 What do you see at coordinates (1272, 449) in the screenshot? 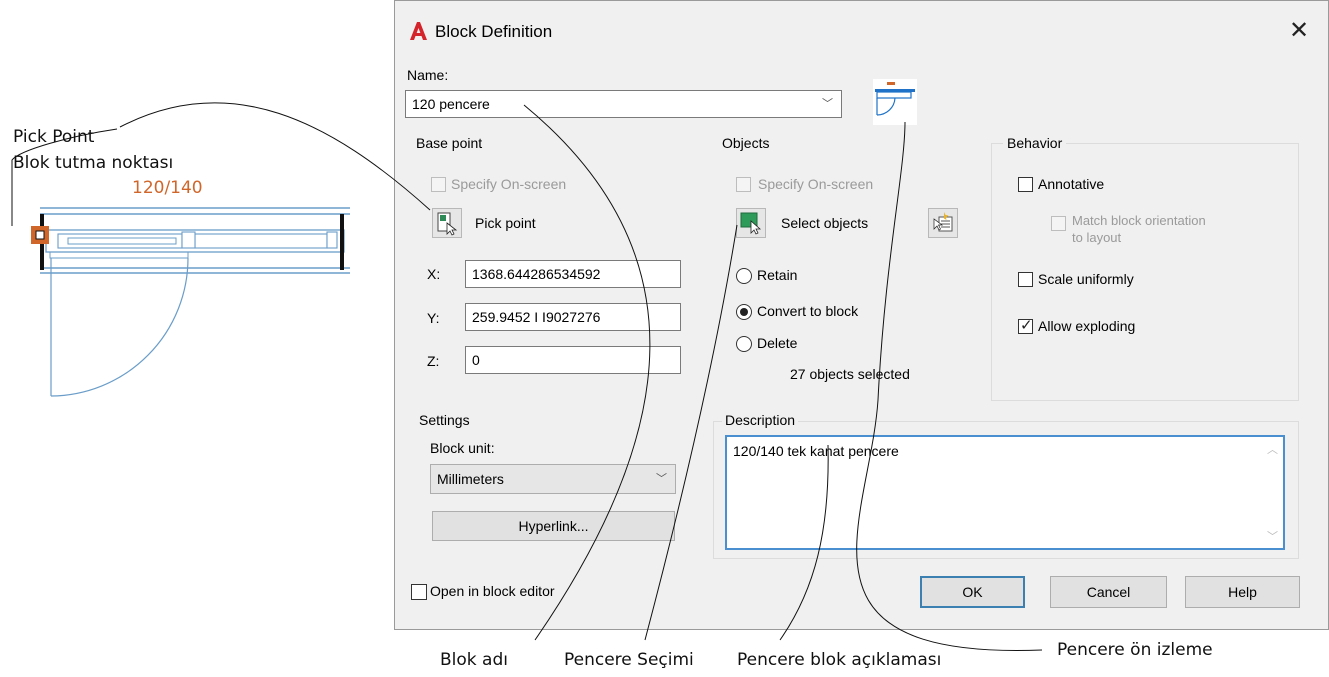
I see `chevron-up-icon: ︿` at bounding box center [1272, 449].